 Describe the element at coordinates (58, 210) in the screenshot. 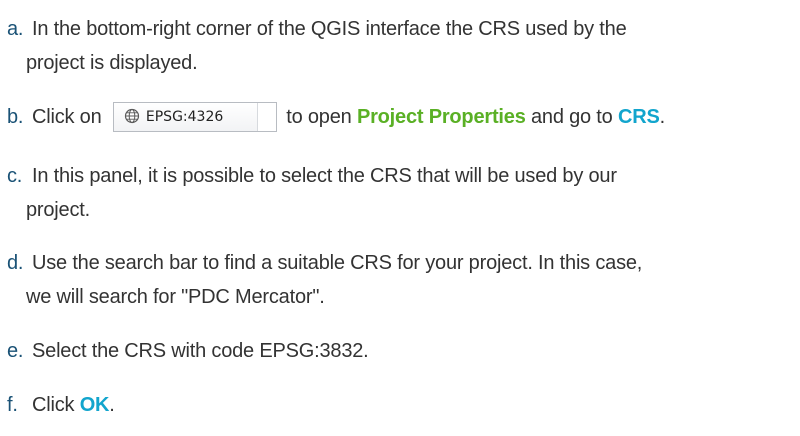

I see `step-text-line-2: project.` at that location.